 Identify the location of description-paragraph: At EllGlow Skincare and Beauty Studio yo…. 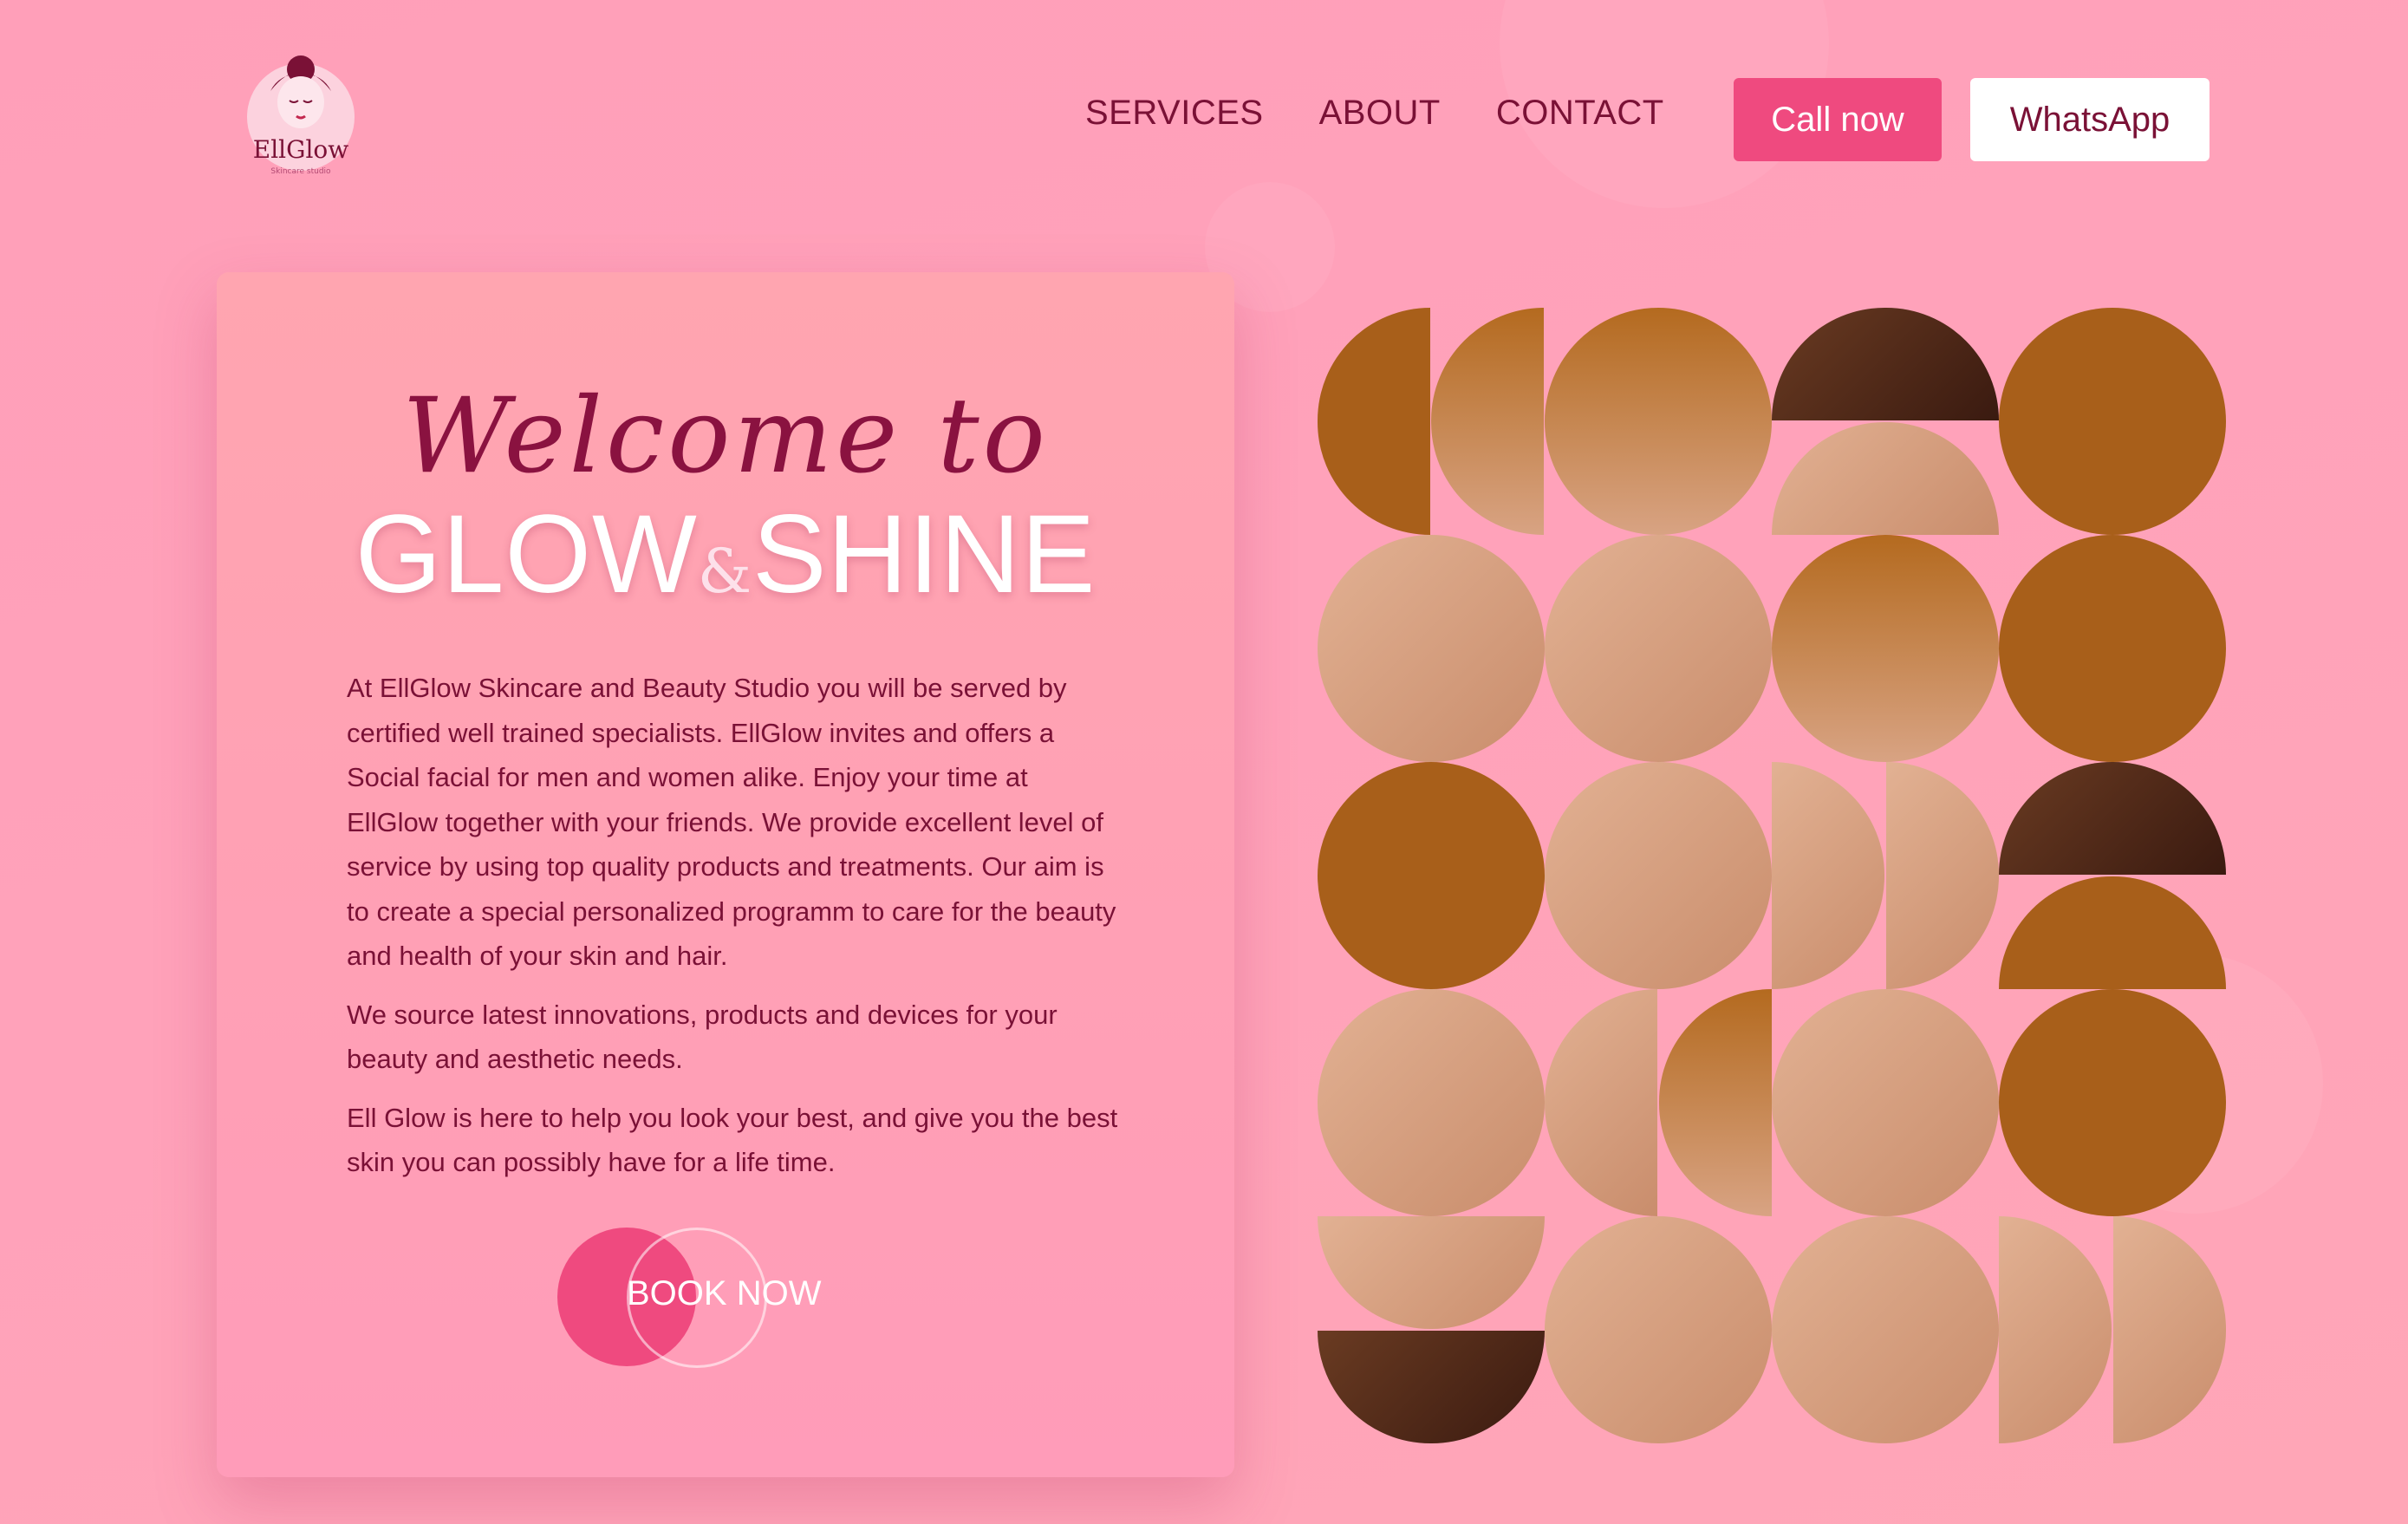
(731, 822).